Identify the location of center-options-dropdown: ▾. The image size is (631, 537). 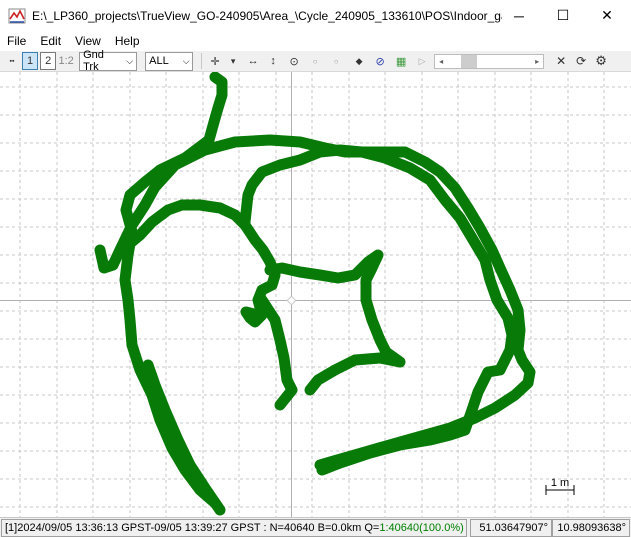
(233, 61).